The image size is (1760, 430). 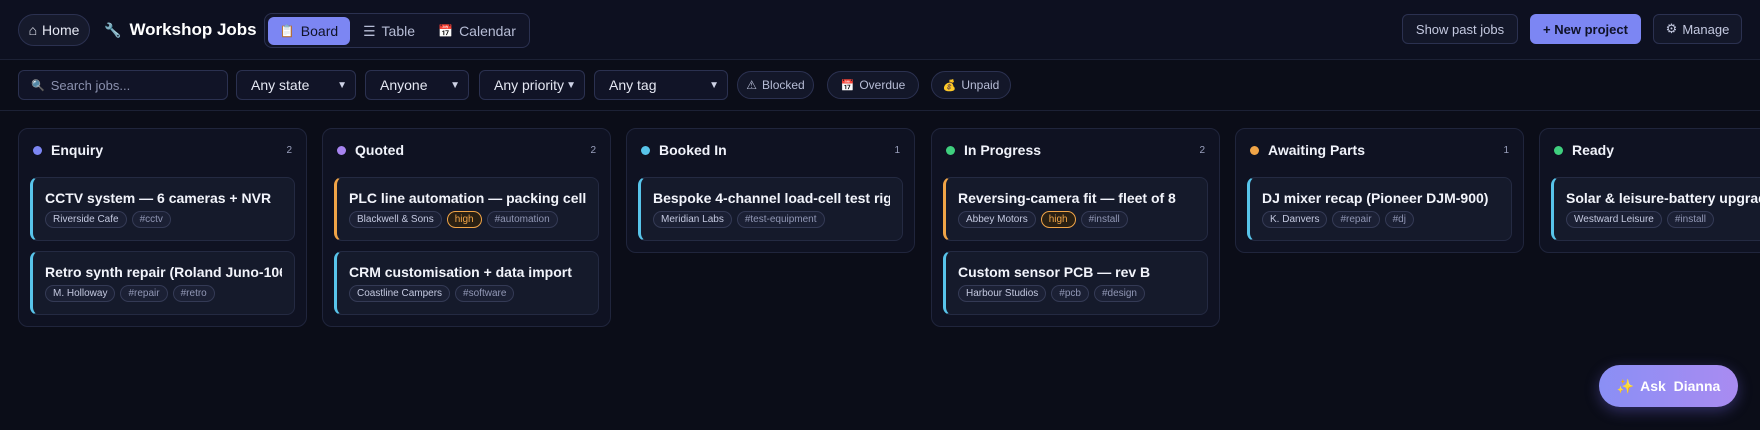 I want to click on new-project-button: + New project, so click(x=1585, y=29).